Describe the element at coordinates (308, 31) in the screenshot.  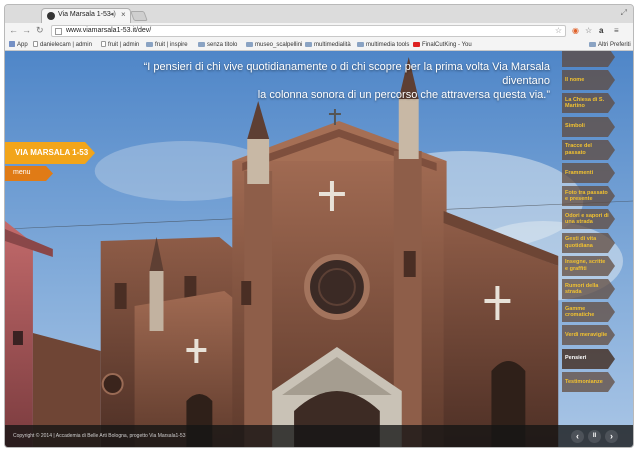
I see `address-bar: www.viamarsala1-53.it/dev/ ☆` at that location.